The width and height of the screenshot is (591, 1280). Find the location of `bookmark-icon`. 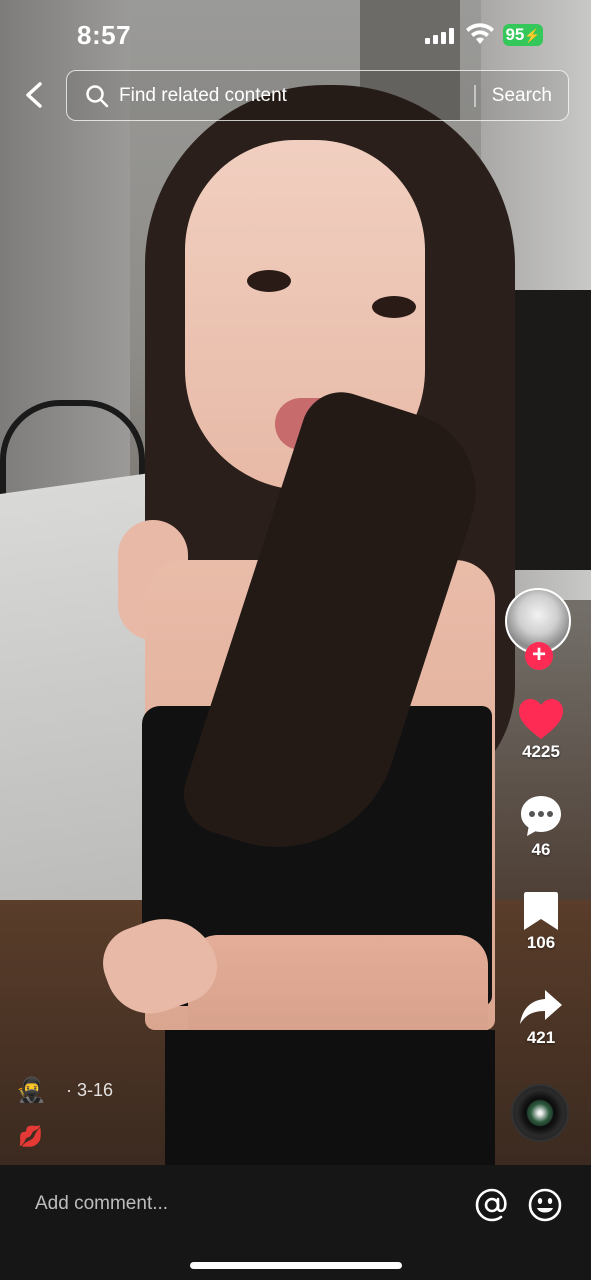

bookmark-icon is located at coordinates (541, 911).